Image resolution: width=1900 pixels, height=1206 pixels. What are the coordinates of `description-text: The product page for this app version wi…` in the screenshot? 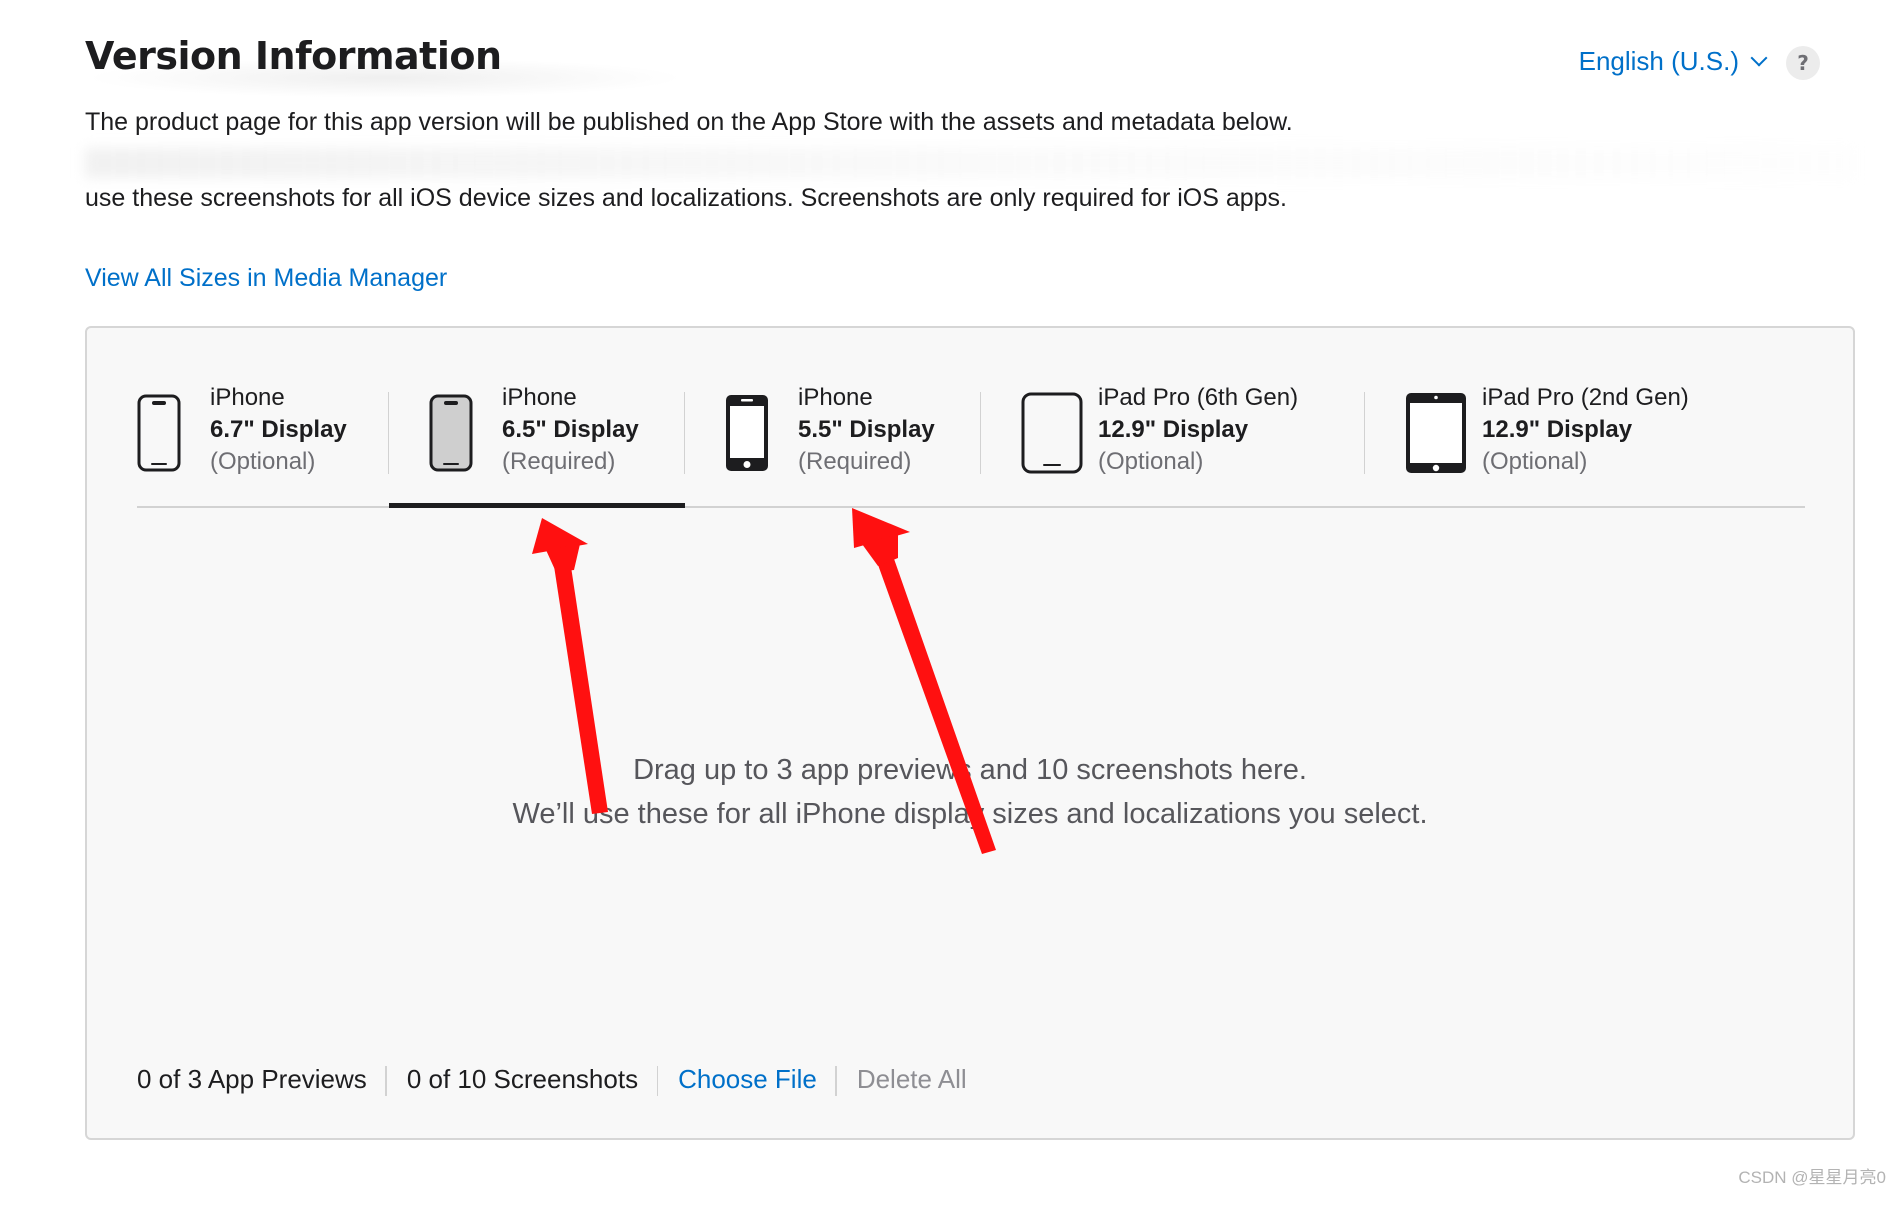 It's located at (689, 122).